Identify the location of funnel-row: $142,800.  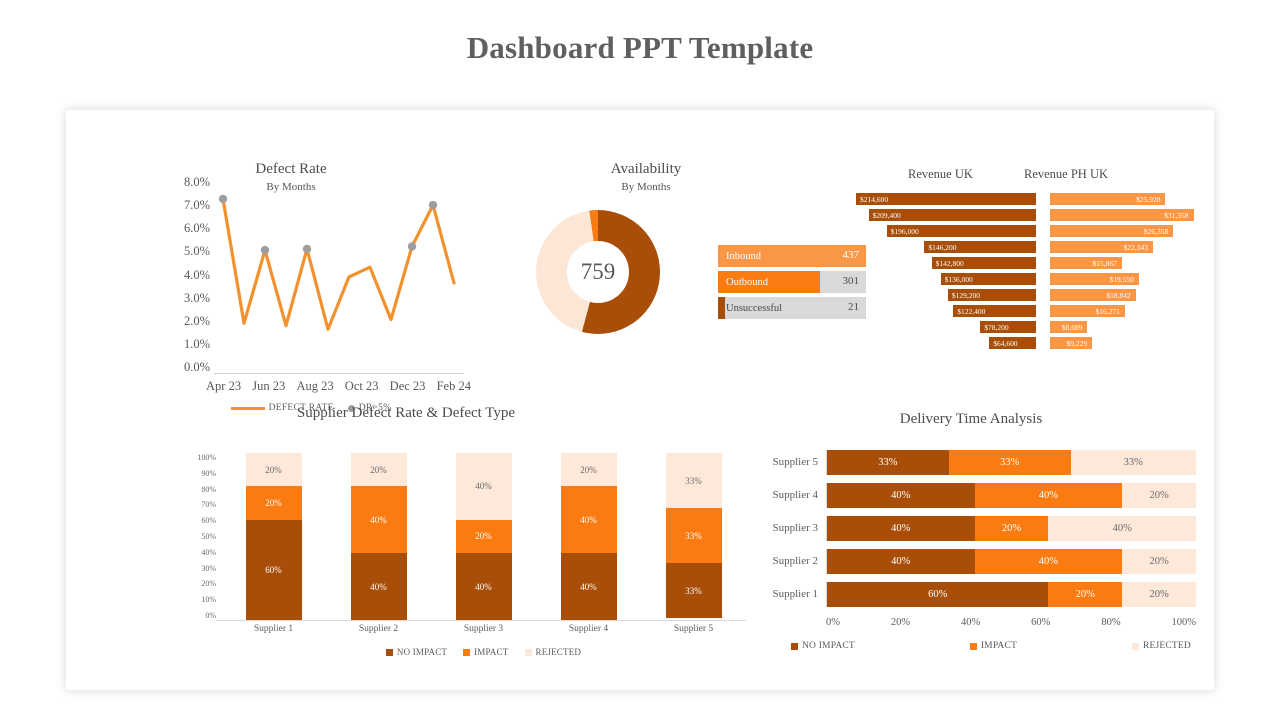
(946, 263).